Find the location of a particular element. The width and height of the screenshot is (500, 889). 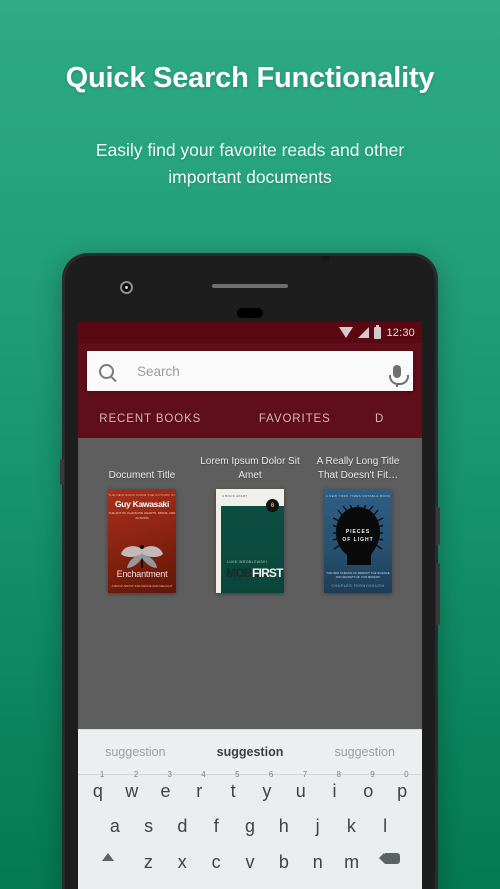

key-c: c is located at coordinates (216, 862).